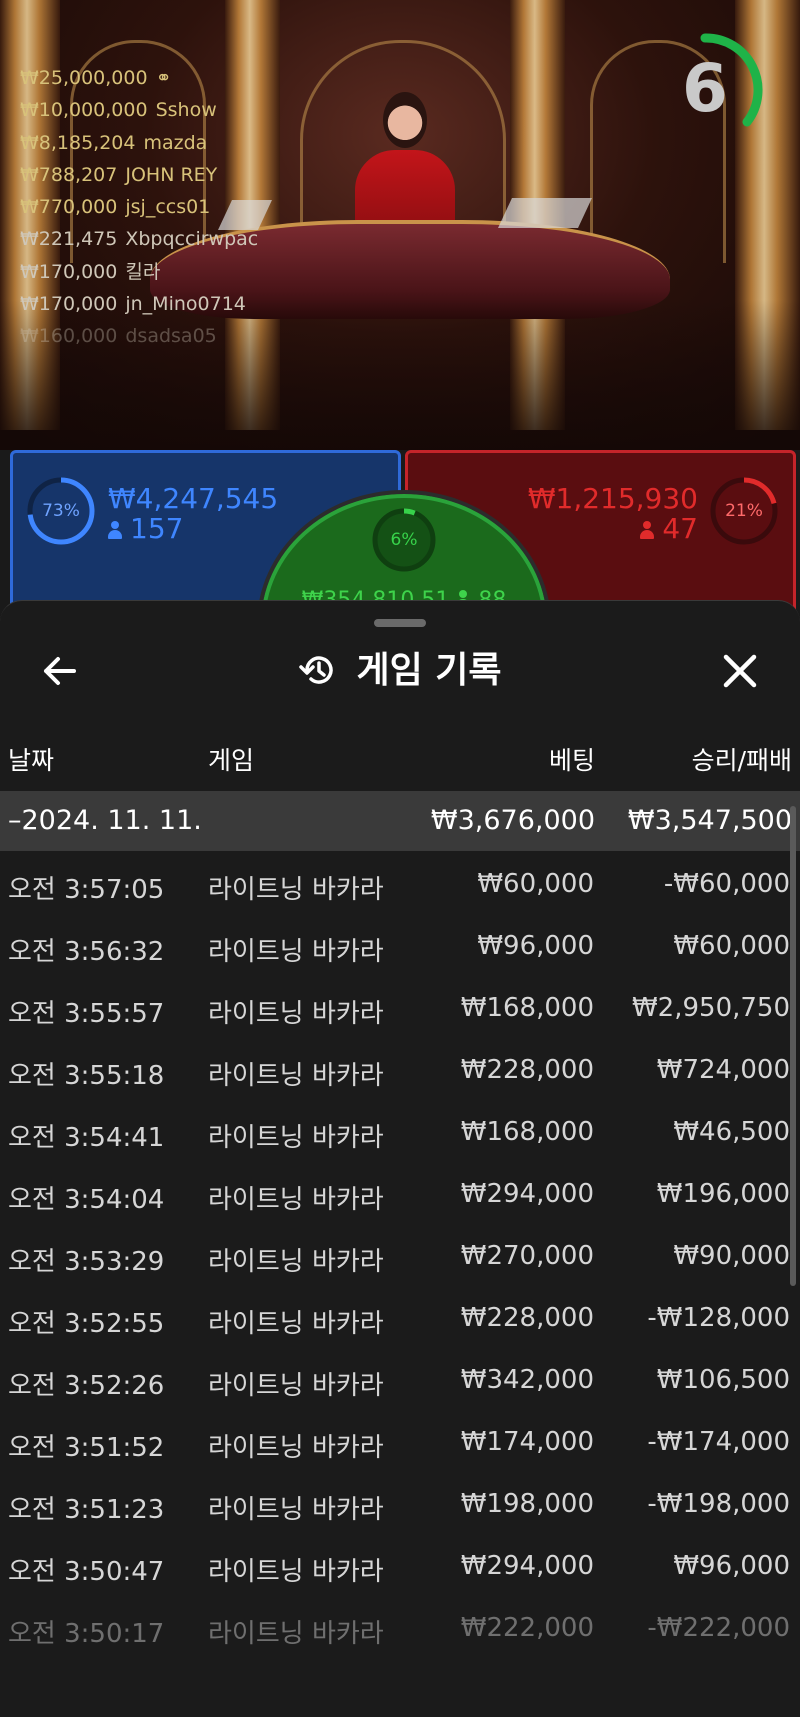  I want to click on back-button, so click(60, 671).